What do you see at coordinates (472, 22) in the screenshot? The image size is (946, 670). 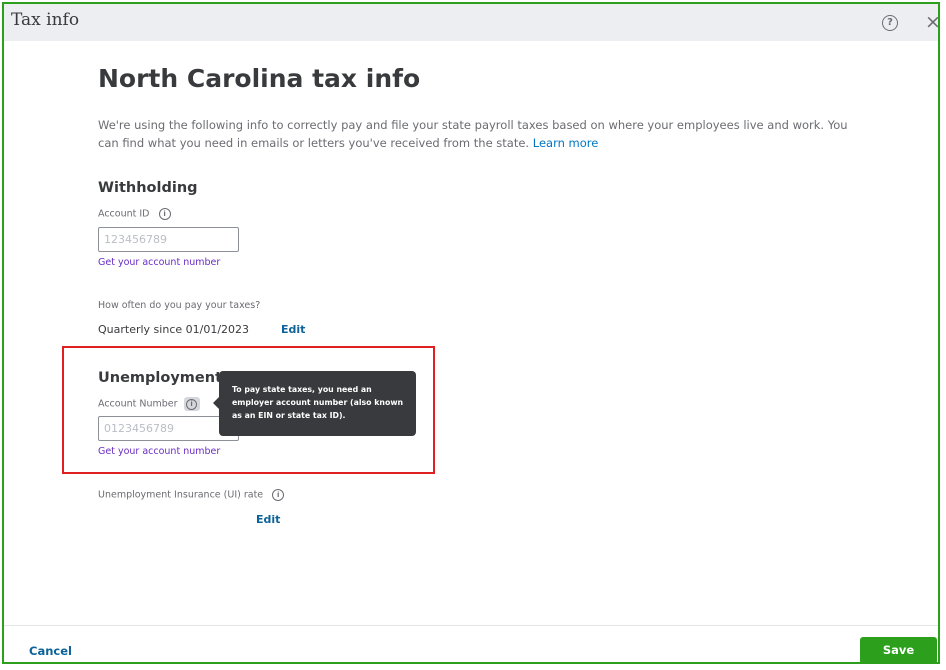 I see `dialog-titlebar: Tax info ? ×` at bounding box center [472, 22].